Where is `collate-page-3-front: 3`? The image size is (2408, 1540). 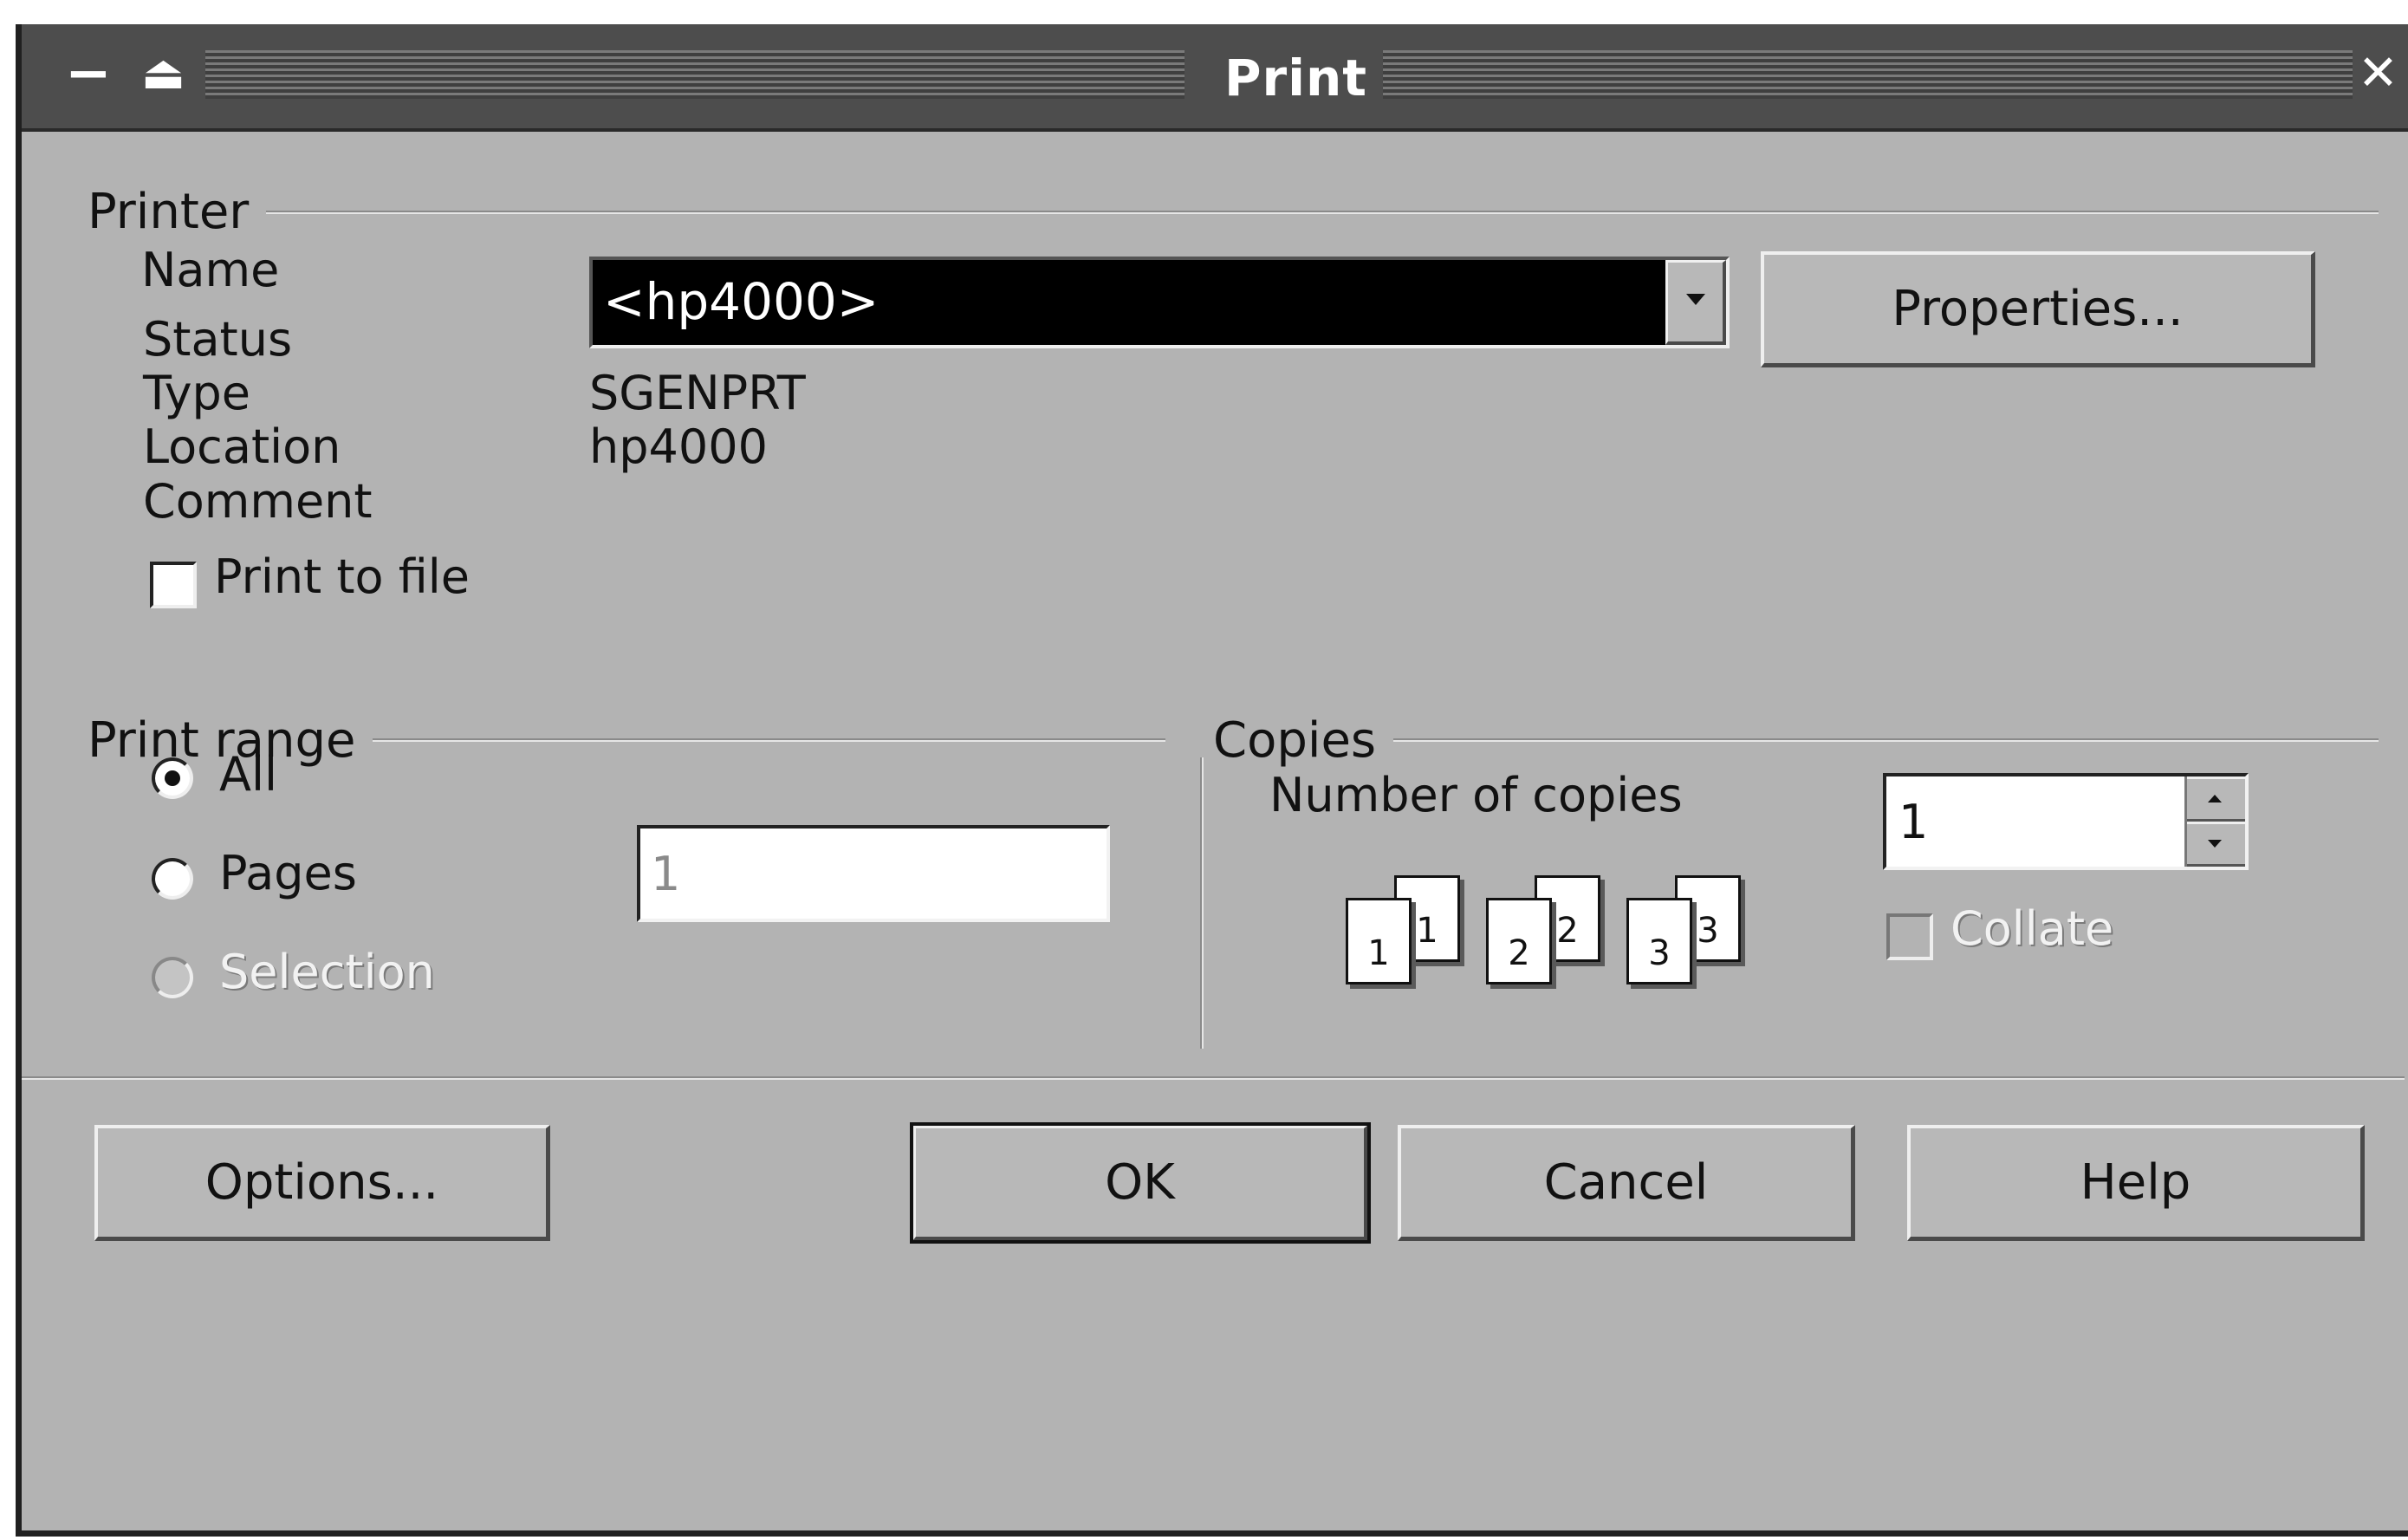
collate-page-3-front: 3 is located at coordinates (1659, 941).